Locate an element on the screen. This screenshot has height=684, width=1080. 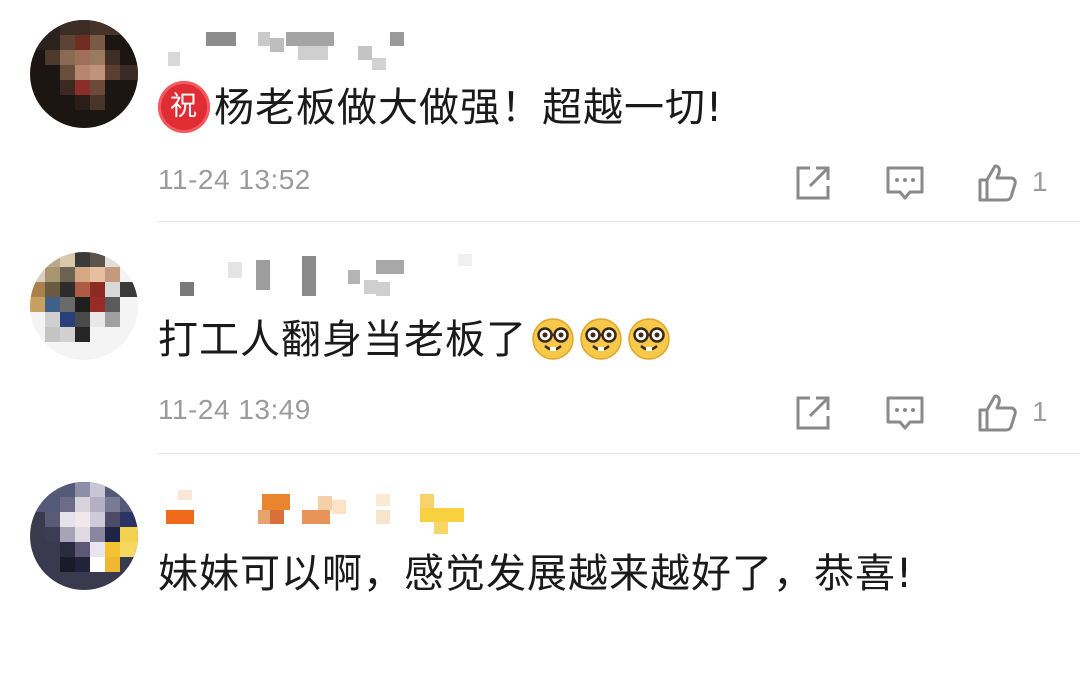
comment-text: 打工人翻身当老板了 is located at coordinates (588, 340).